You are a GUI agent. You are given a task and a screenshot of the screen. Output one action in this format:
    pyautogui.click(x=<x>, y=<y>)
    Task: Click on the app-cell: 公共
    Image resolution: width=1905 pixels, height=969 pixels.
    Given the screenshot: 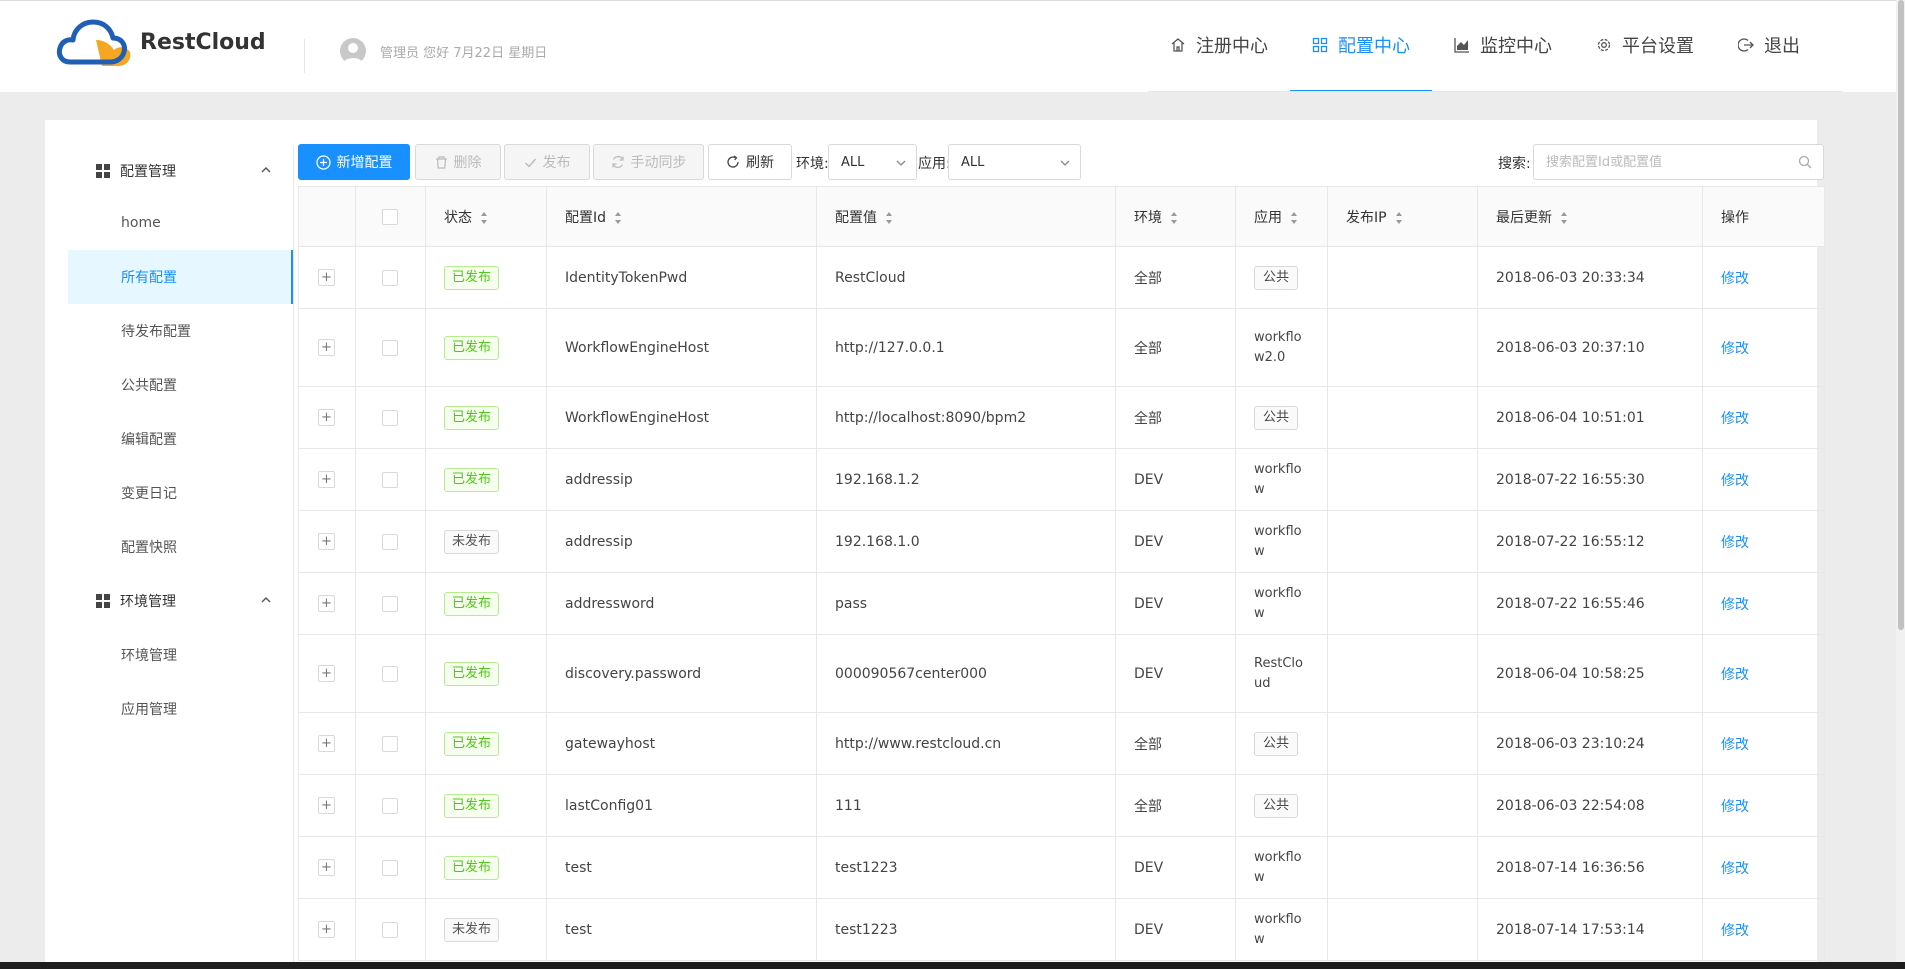 What is the action you would take?
    pyautogui.click(x=1281, y=743)
    